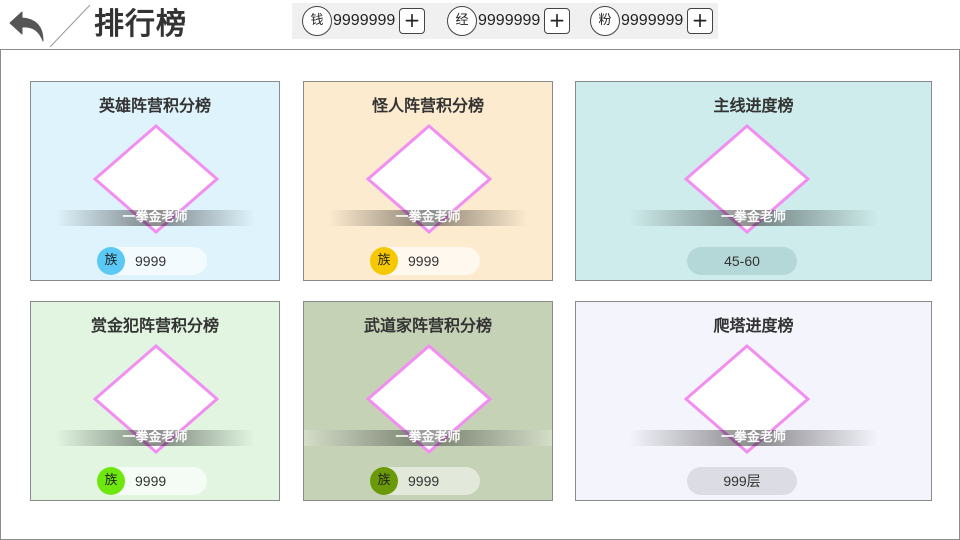 This screenshot has width=960, height=540. Describe the element at coordinates (155, 181) in the screenshot. I see `leaderboard-card-hero: 英雄阵营积分榜 一拳金老师 族 9999` at that location.